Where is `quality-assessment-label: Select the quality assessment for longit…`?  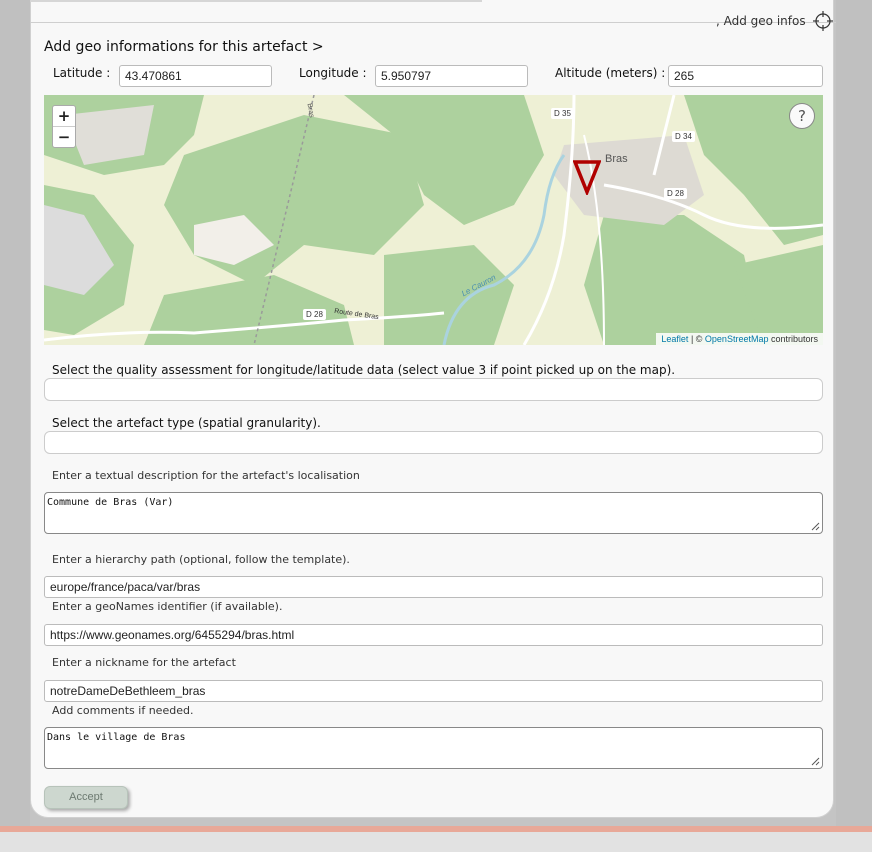 quality-assessment-label: Select the quality assessment for longit… is located at coordinates (364, 370).